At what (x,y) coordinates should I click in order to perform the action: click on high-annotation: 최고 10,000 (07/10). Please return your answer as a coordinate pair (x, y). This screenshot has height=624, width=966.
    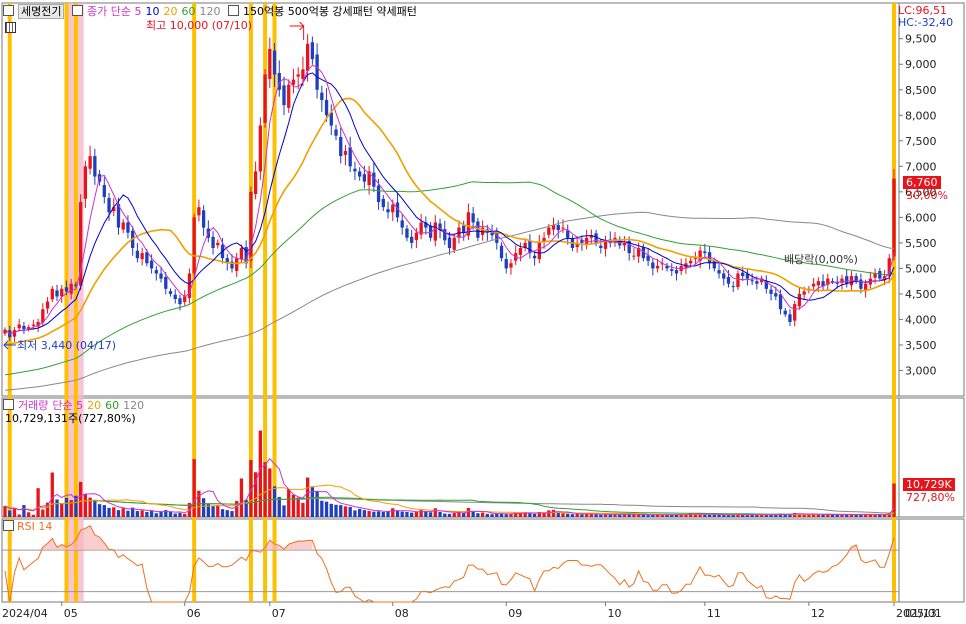
    Looking at the image, I should click on (199, 25).